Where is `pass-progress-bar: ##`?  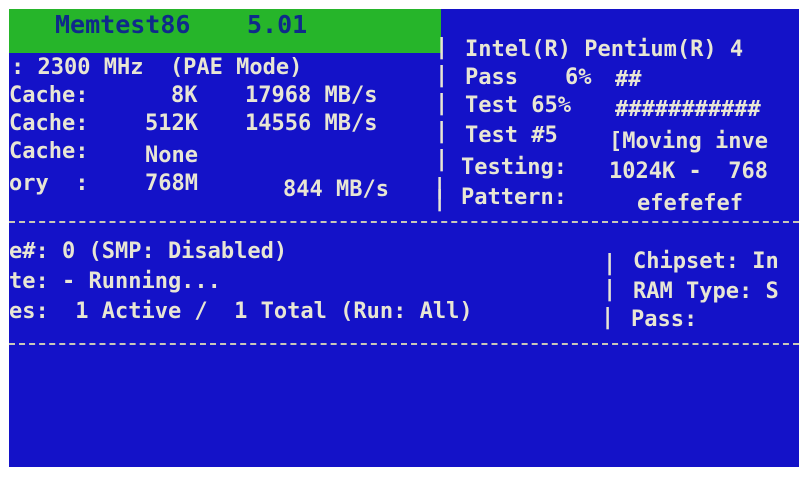 pass-progress-bar: ## is located at coordinates (628, 79).